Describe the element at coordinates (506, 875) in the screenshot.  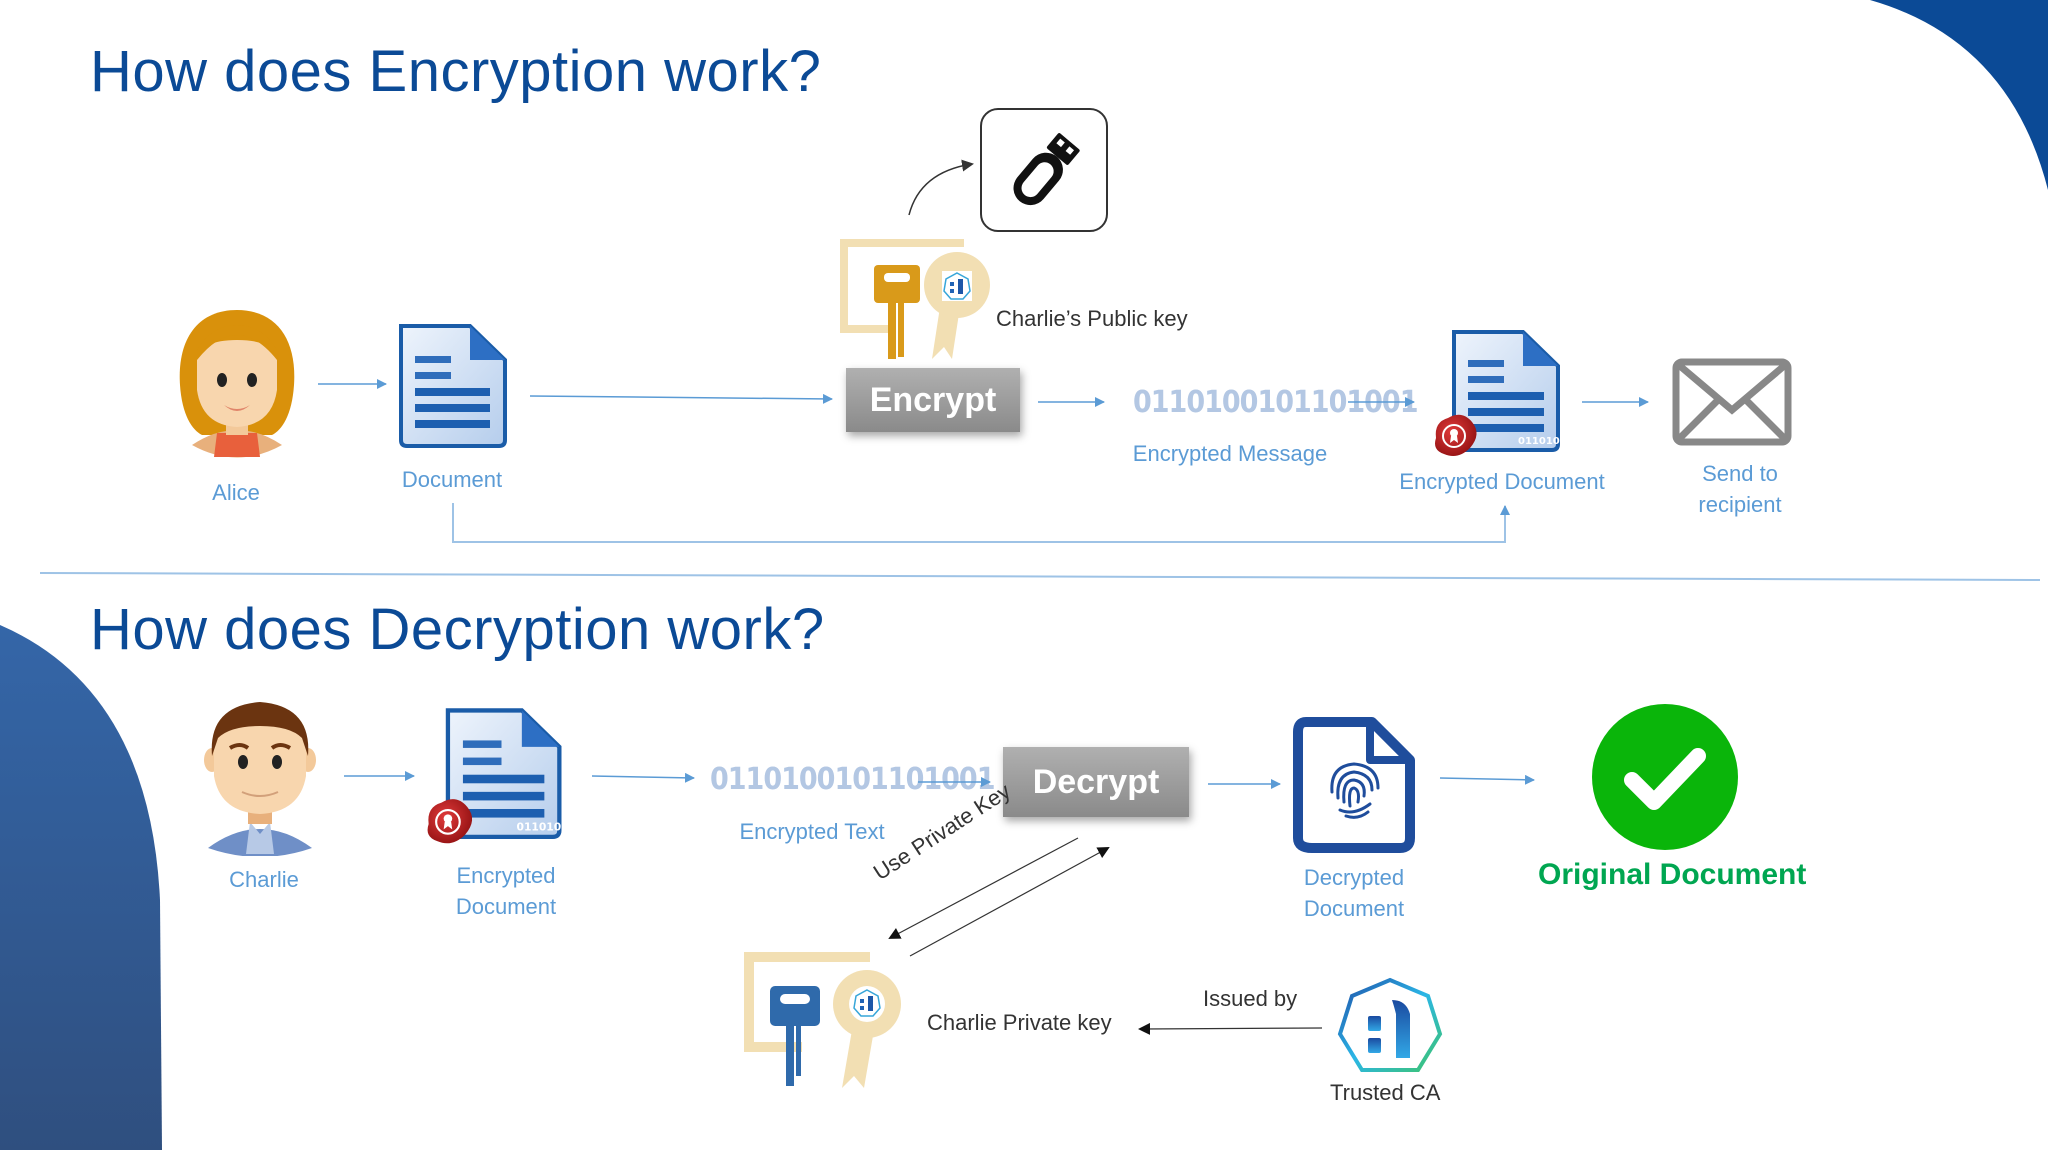
I see `encrypted-document-line1: Encrypted` at that location.